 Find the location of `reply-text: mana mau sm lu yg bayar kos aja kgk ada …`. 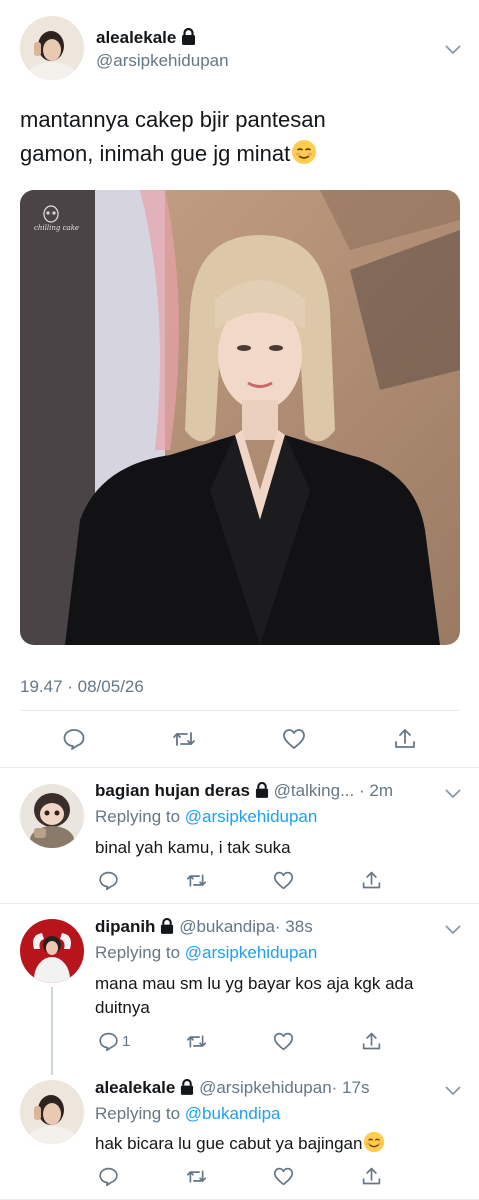

reply-text: mana mau sm lu yg bayar kos aja kgk ada … is located at coordinates (280, 996).